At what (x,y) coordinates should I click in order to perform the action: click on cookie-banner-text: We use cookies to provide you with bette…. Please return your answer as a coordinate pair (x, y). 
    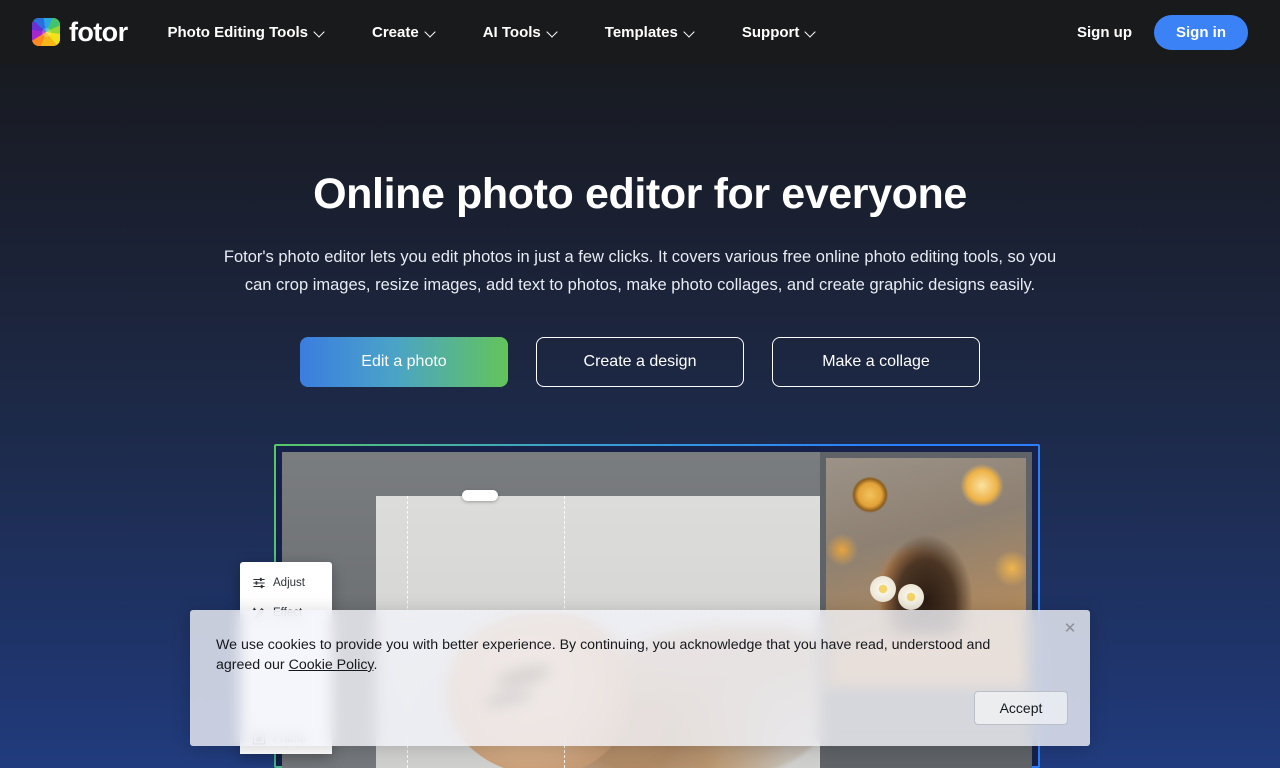
    Looking at the image, I should click on (621, 655).